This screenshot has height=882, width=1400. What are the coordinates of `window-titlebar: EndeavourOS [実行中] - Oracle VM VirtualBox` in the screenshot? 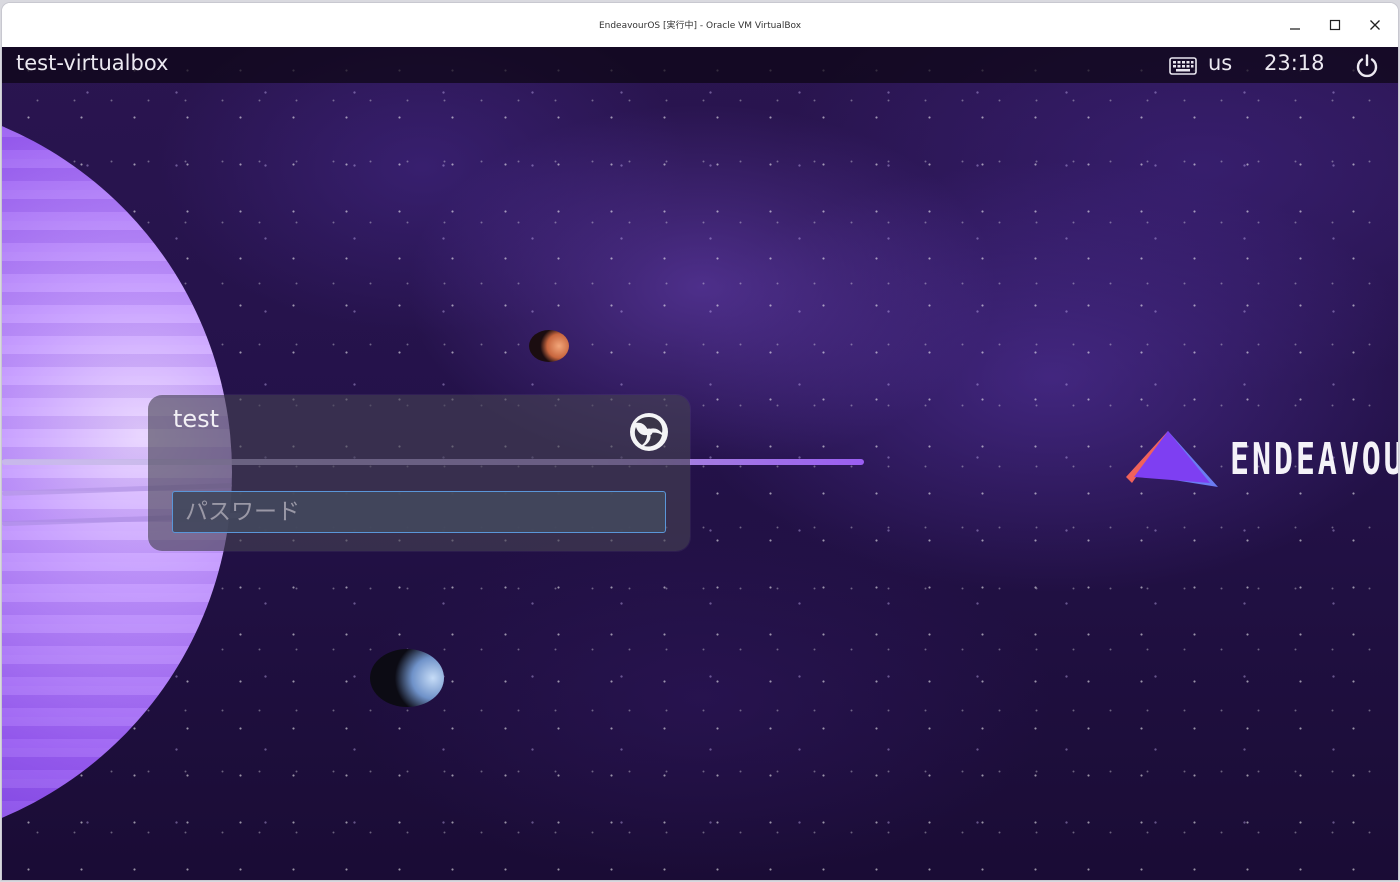 It's located at (700, 25).